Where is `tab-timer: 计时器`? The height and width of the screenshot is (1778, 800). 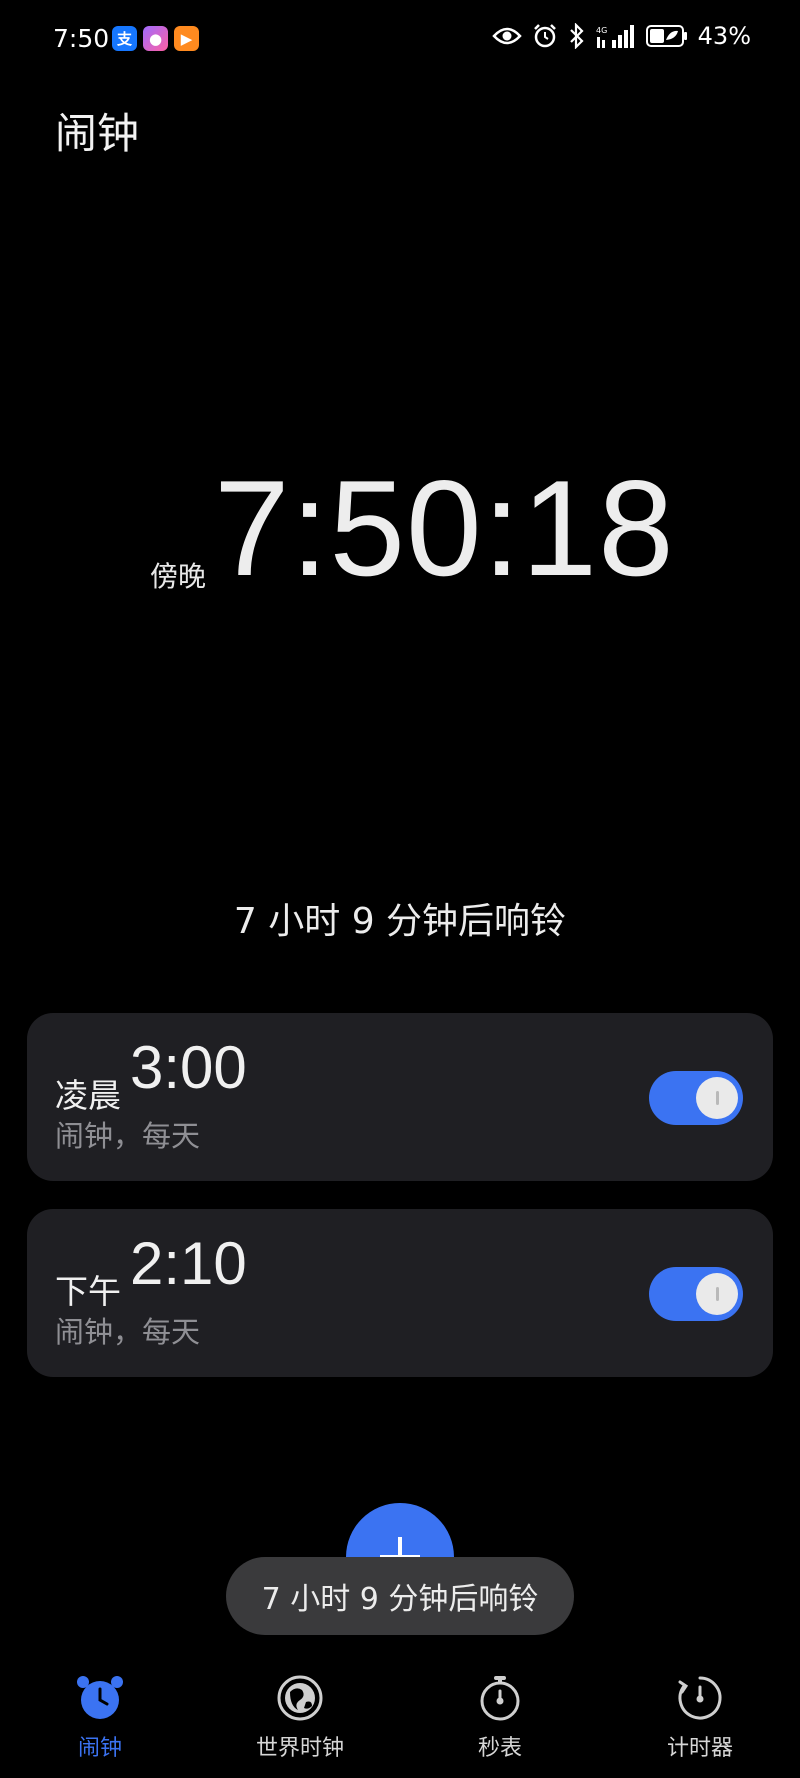
tab-timer: 计时器 is located at coordinates (700, 1717).